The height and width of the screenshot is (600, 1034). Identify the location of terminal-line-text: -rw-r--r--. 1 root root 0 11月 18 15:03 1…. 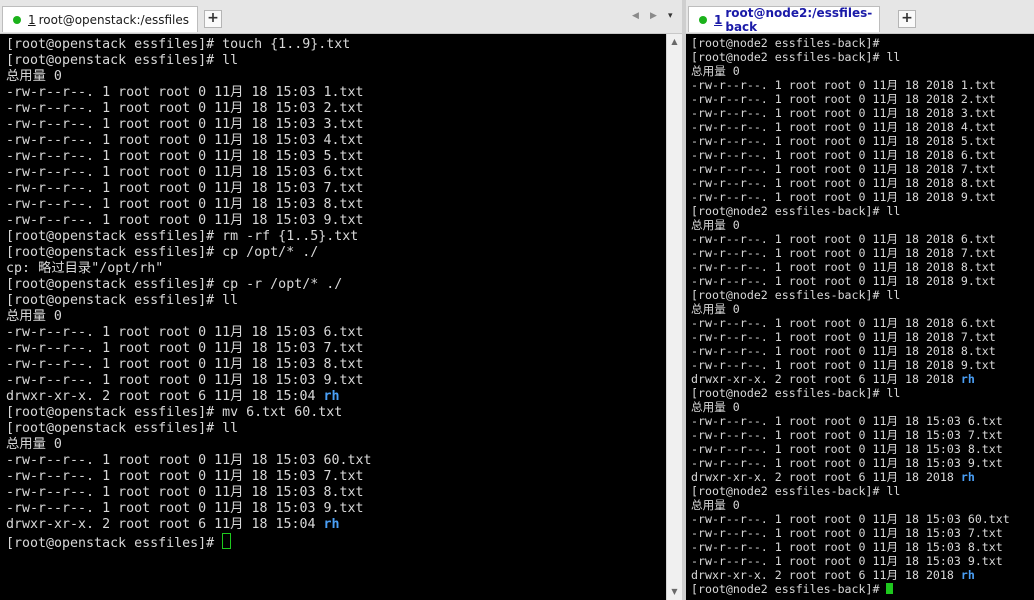
(185, 92).